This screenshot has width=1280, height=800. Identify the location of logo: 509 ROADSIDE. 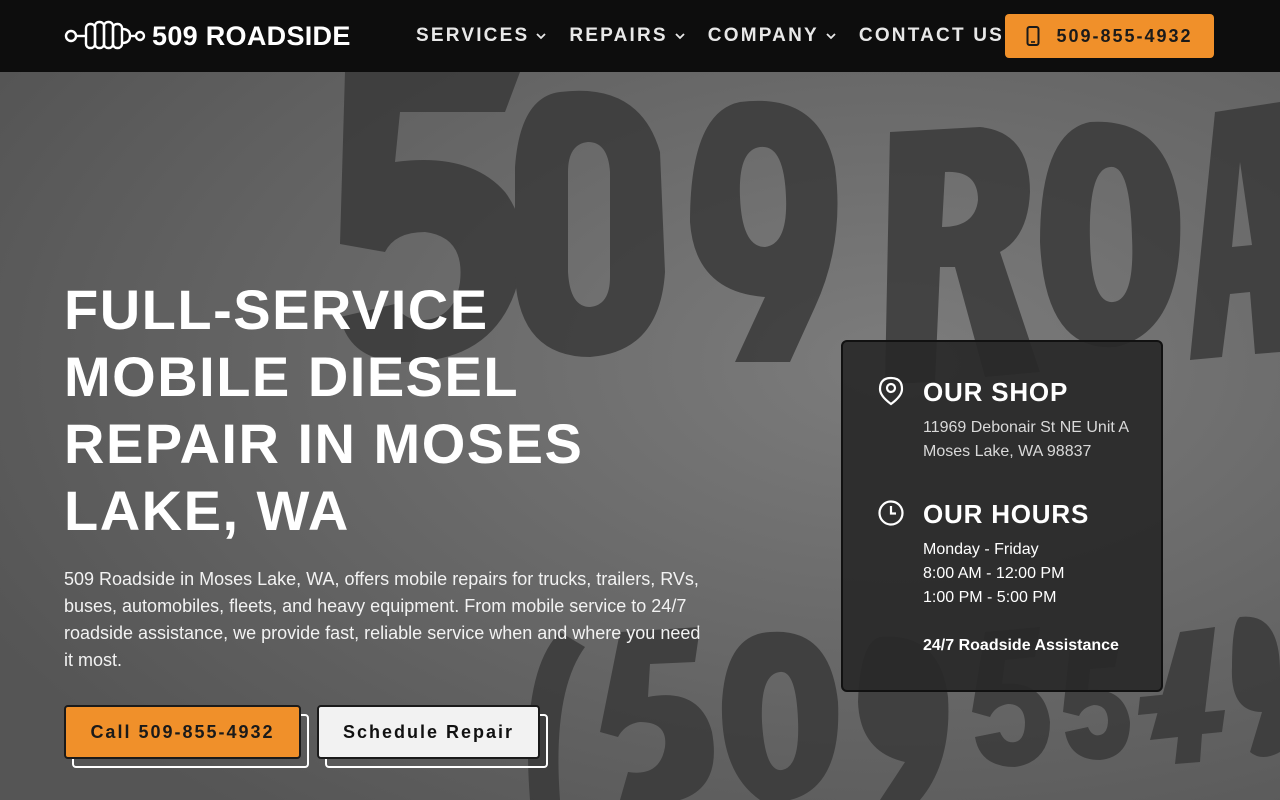
(207, 36).